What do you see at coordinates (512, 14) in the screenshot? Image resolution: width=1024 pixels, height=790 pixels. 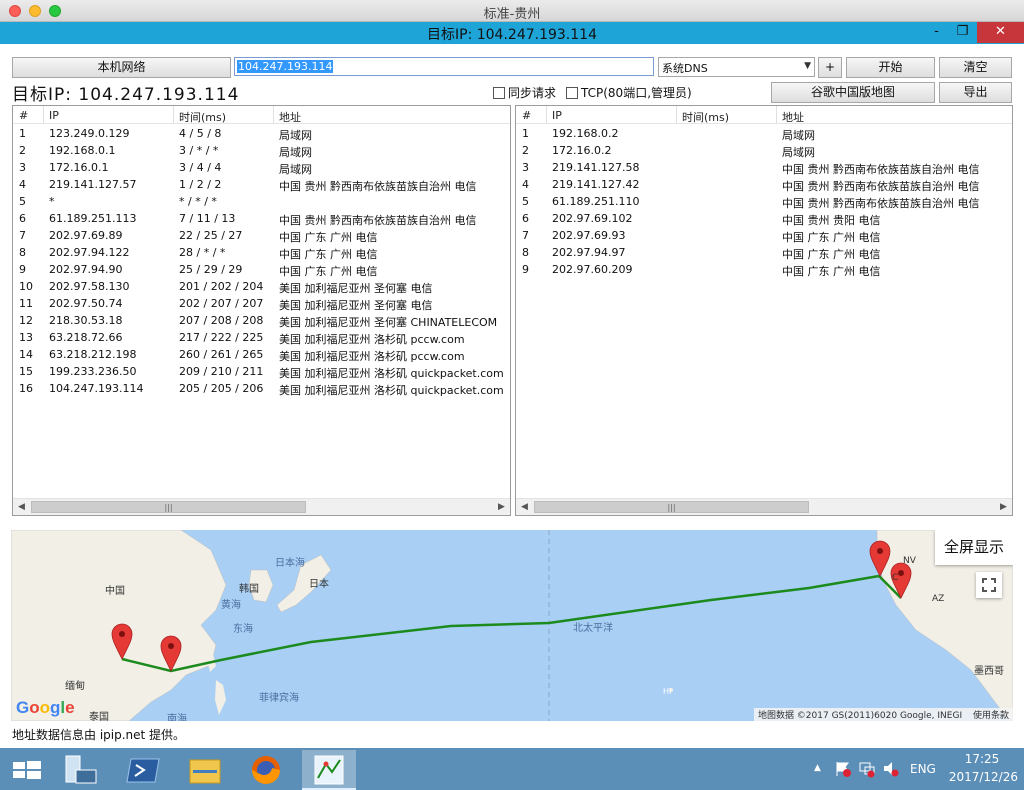 I see `mac-window-title: 标准-贵州` at bounding box center [512, 14].